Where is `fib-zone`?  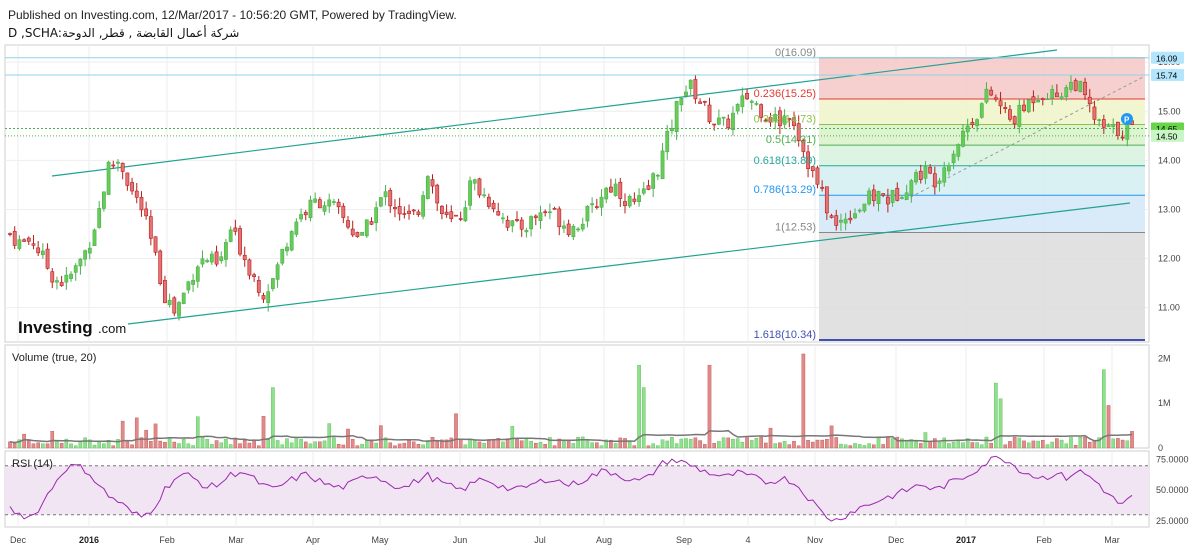
fib-zone is located at coordinates (982, 78).